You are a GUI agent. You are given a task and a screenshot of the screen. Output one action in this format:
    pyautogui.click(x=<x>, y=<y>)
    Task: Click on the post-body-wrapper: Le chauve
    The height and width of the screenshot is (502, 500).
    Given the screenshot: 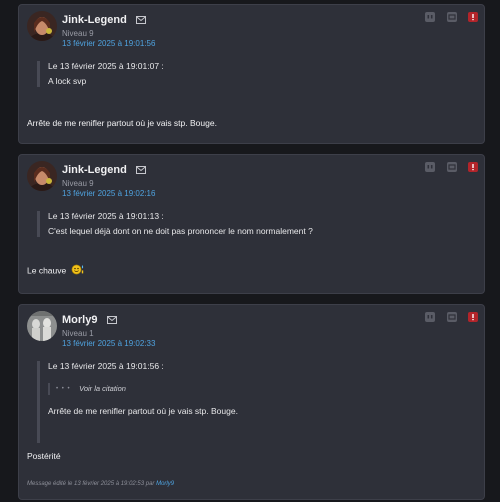 What is the action you would take?
    pyautogui.click(x=56, y=271)
    